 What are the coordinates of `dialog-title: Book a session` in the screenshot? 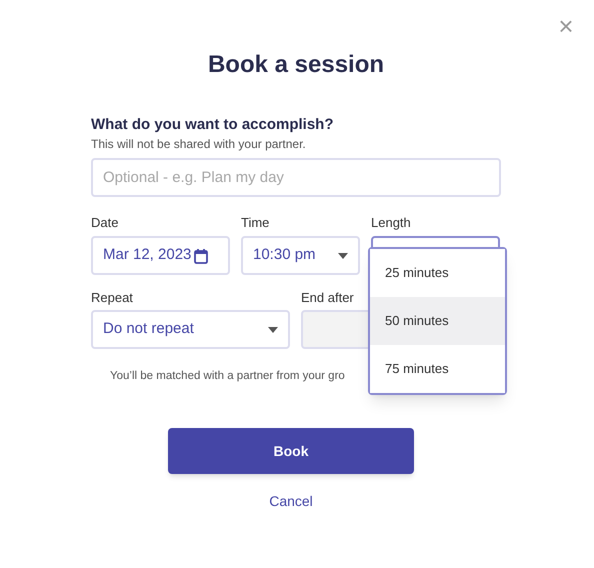 It's located at (296, 65).